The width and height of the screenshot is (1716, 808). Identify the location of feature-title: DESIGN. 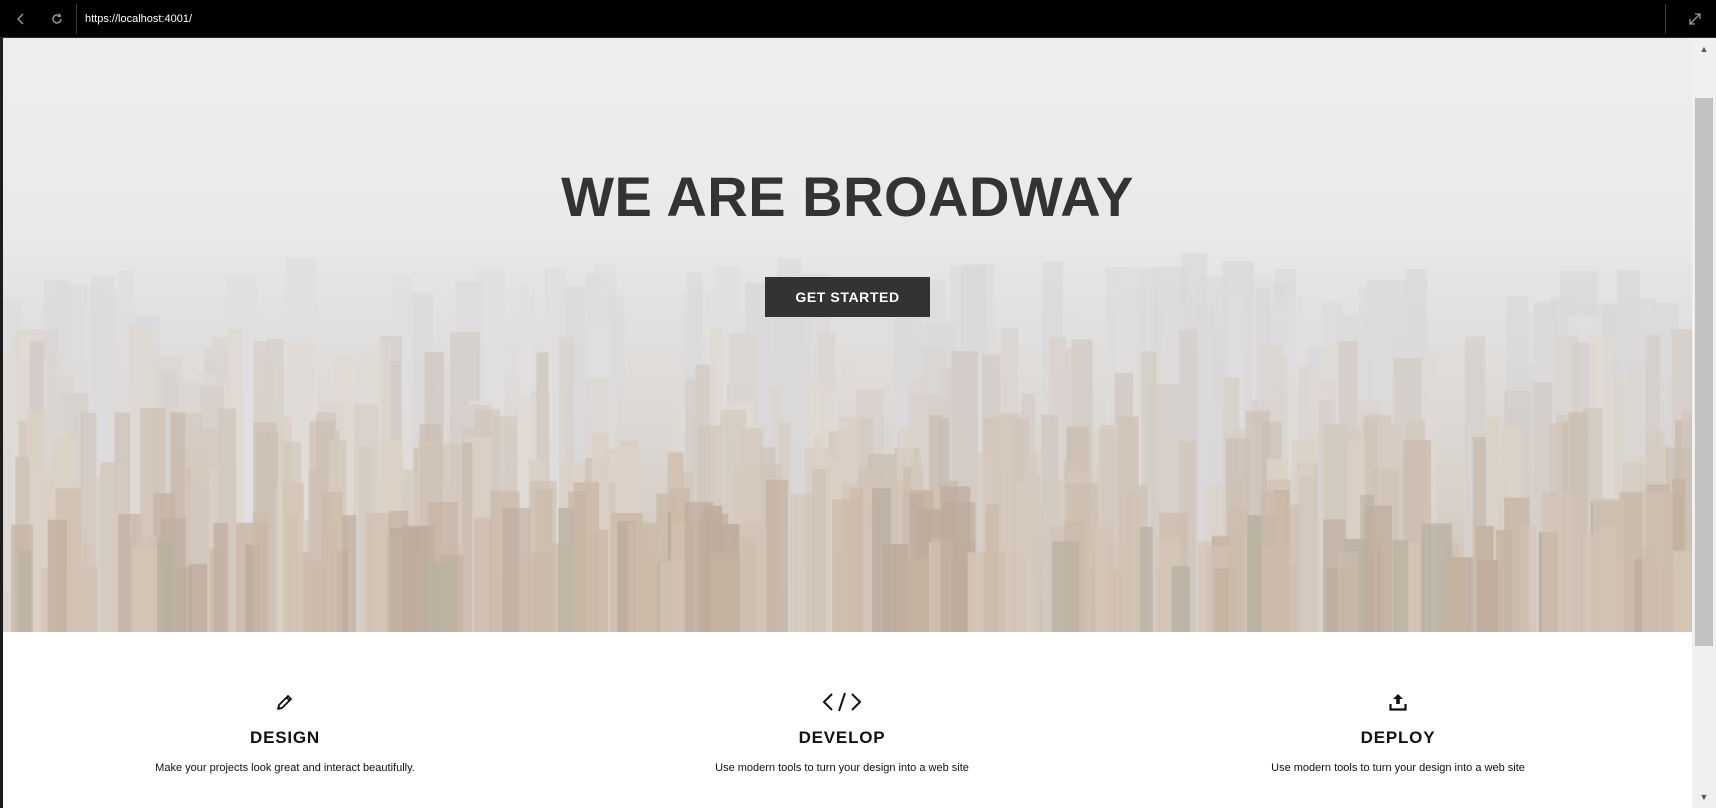
(285, 737).